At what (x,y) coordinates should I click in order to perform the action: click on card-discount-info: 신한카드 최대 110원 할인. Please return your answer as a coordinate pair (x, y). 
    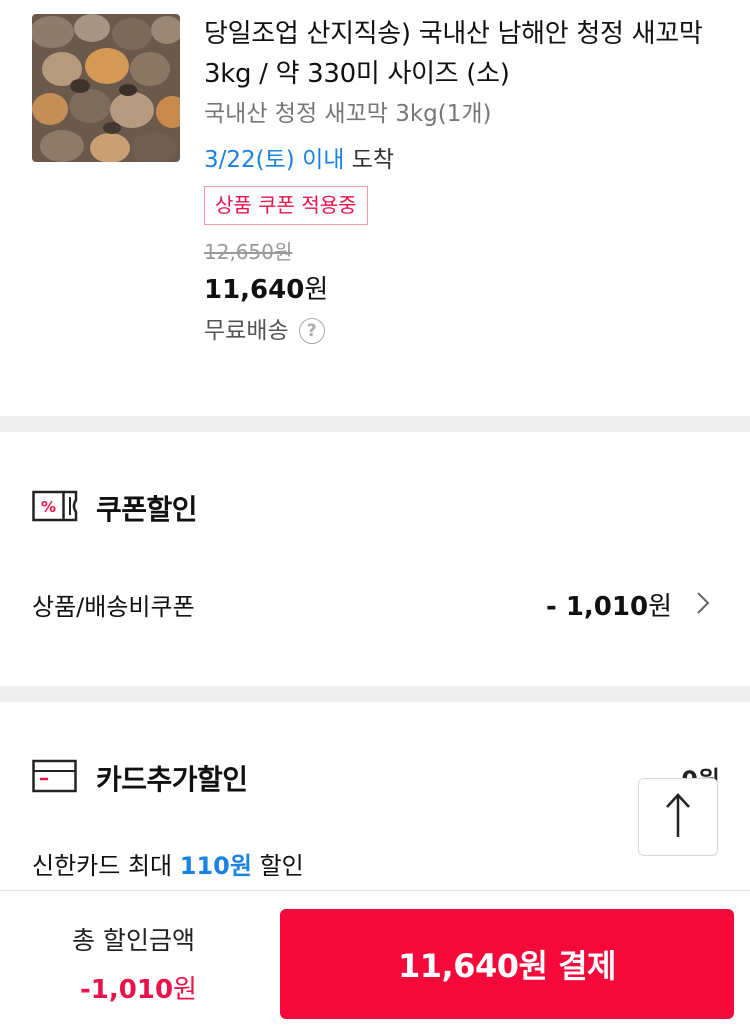
    Looking at the image, I should click on (168, 863).